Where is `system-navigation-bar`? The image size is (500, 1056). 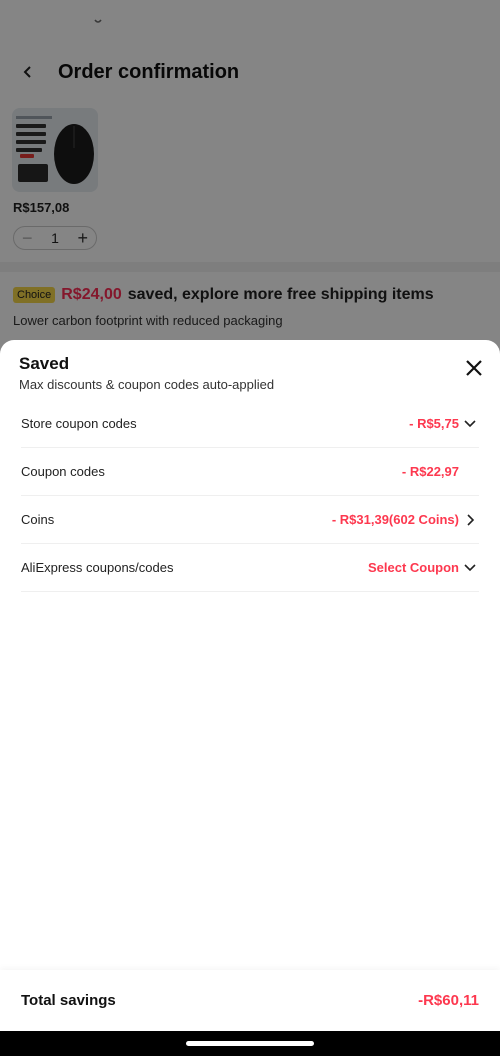
system-navigation-bar is located at coordinates (250, 1043).